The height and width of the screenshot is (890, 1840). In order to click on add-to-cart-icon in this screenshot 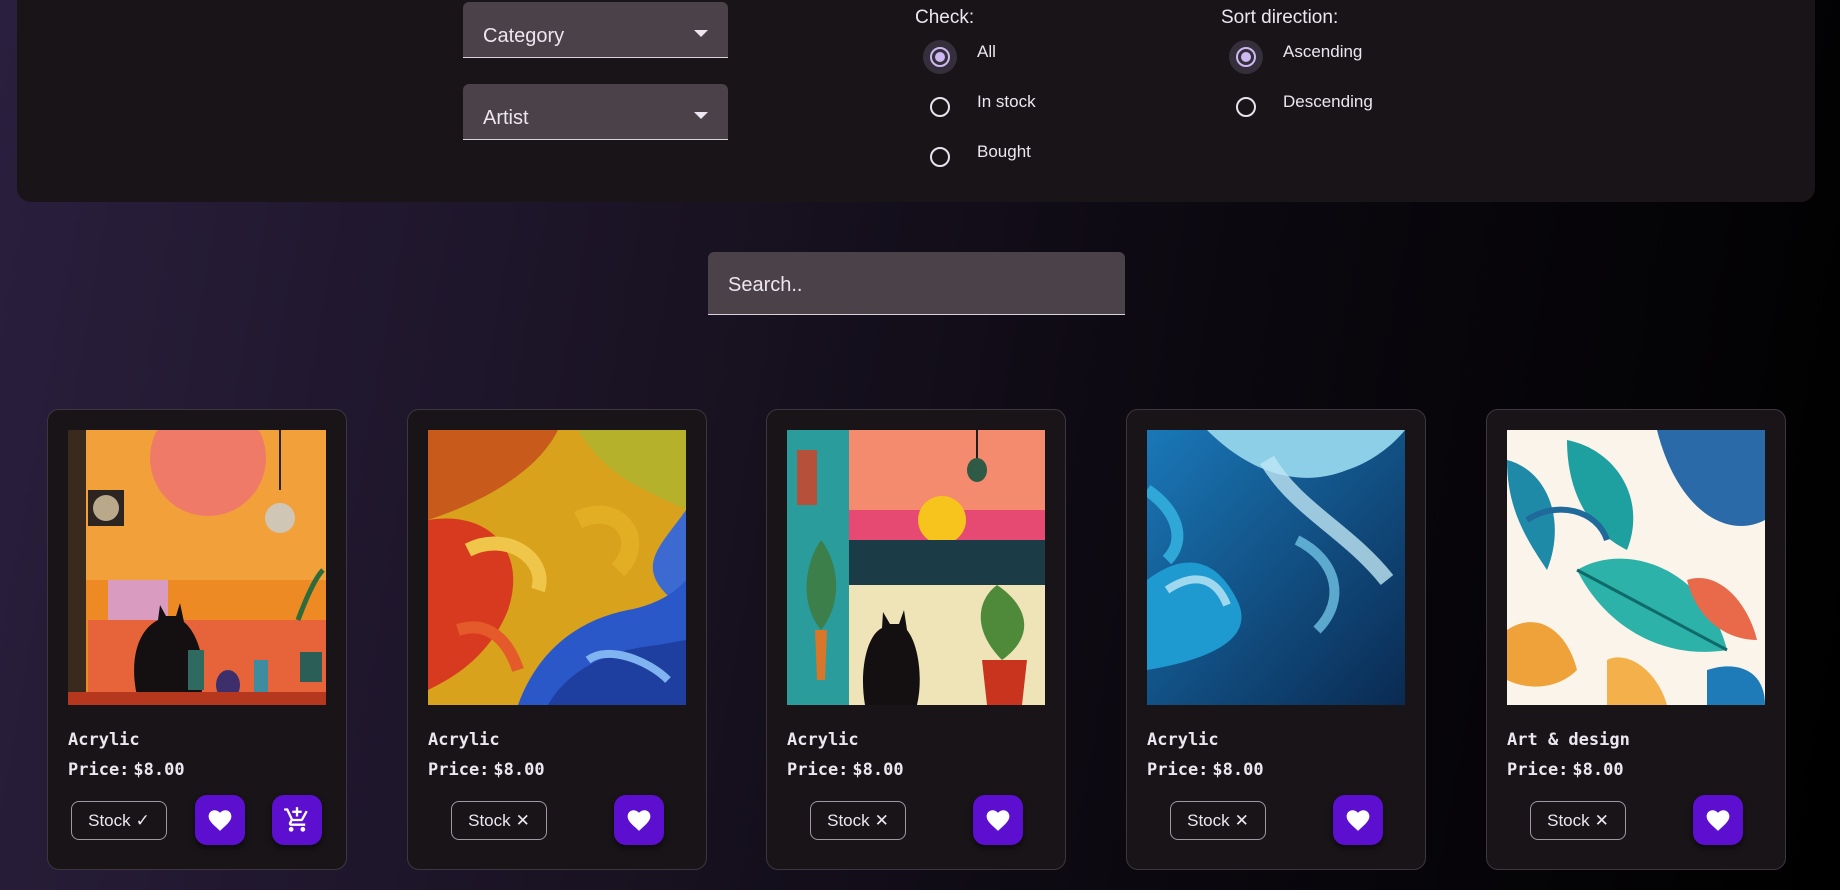, I will do `click(296, 819)`.